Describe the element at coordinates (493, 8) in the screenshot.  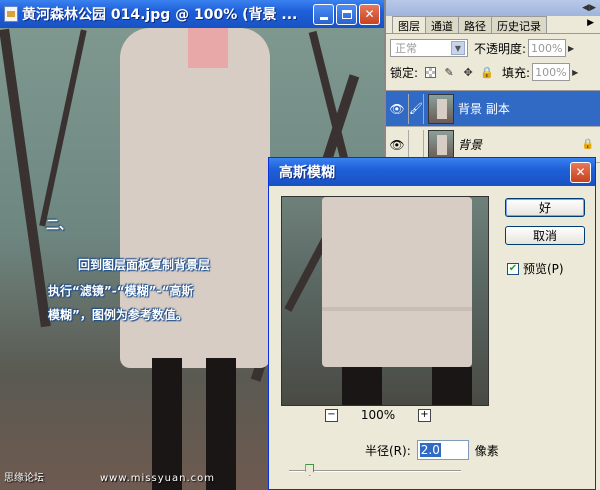
I see `panel-header: ◀▶` at that location.